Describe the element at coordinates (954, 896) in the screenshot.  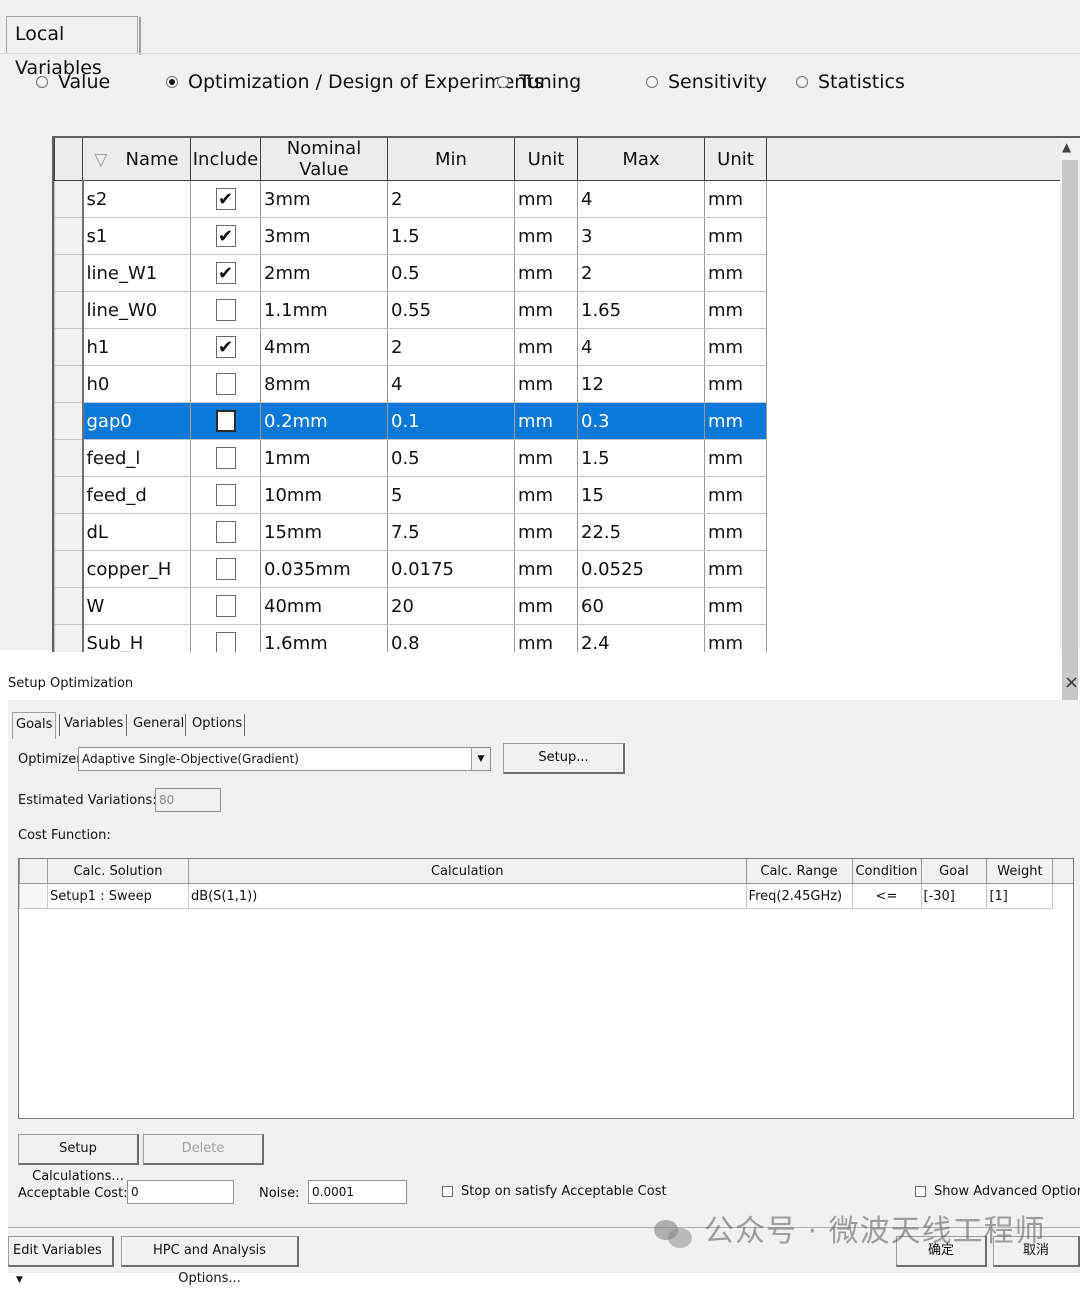
I see `cost-cell-goal: [-30]` at that location.